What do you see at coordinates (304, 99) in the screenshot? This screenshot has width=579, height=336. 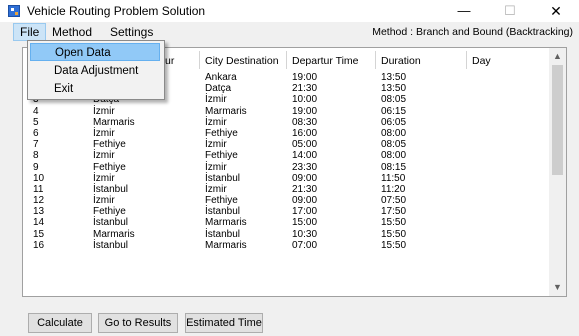 I see `departure-time-cell: 10:00` at bounding box center [304, 99].